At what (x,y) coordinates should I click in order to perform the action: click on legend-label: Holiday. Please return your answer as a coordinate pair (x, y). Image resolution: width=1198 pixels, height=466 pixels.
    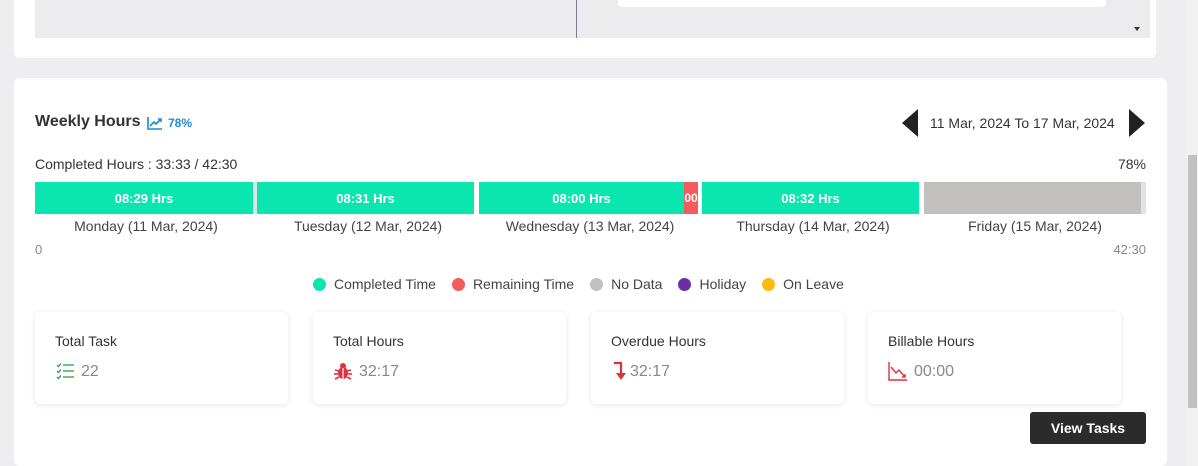
    Looking at the image, I should click on (723, 284).